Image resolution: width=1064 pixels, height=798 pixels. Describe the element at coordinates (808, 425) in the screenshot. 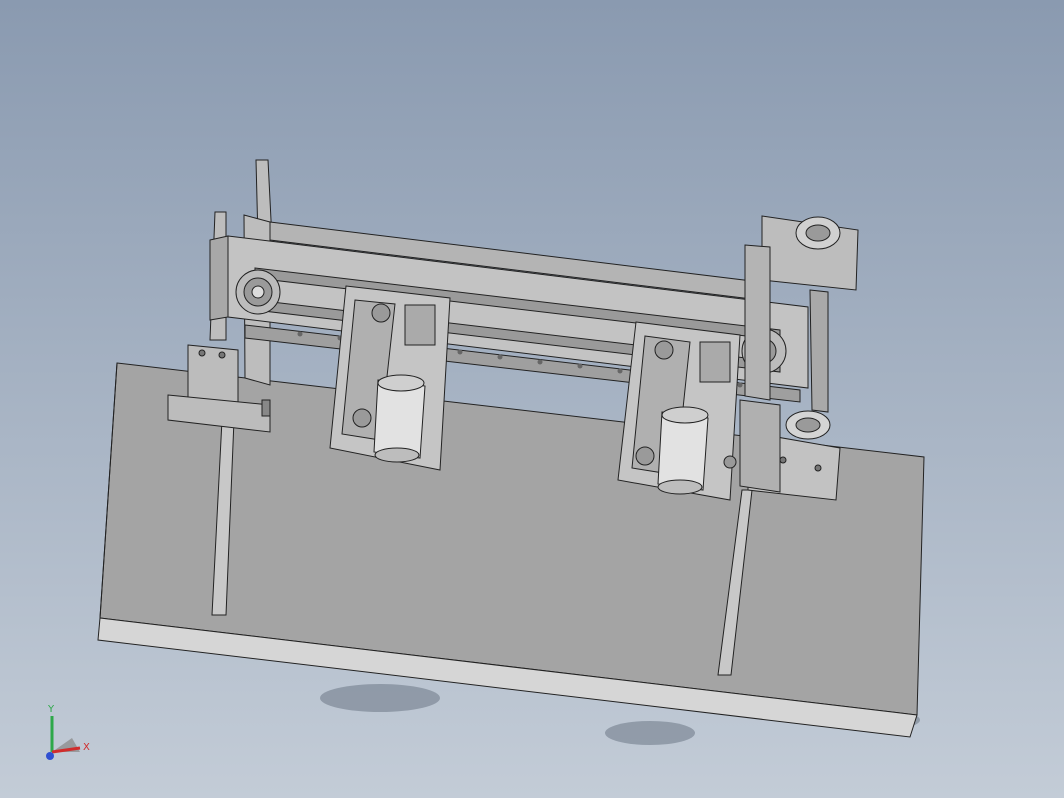

I see `drive-belt-pulley` at that location.